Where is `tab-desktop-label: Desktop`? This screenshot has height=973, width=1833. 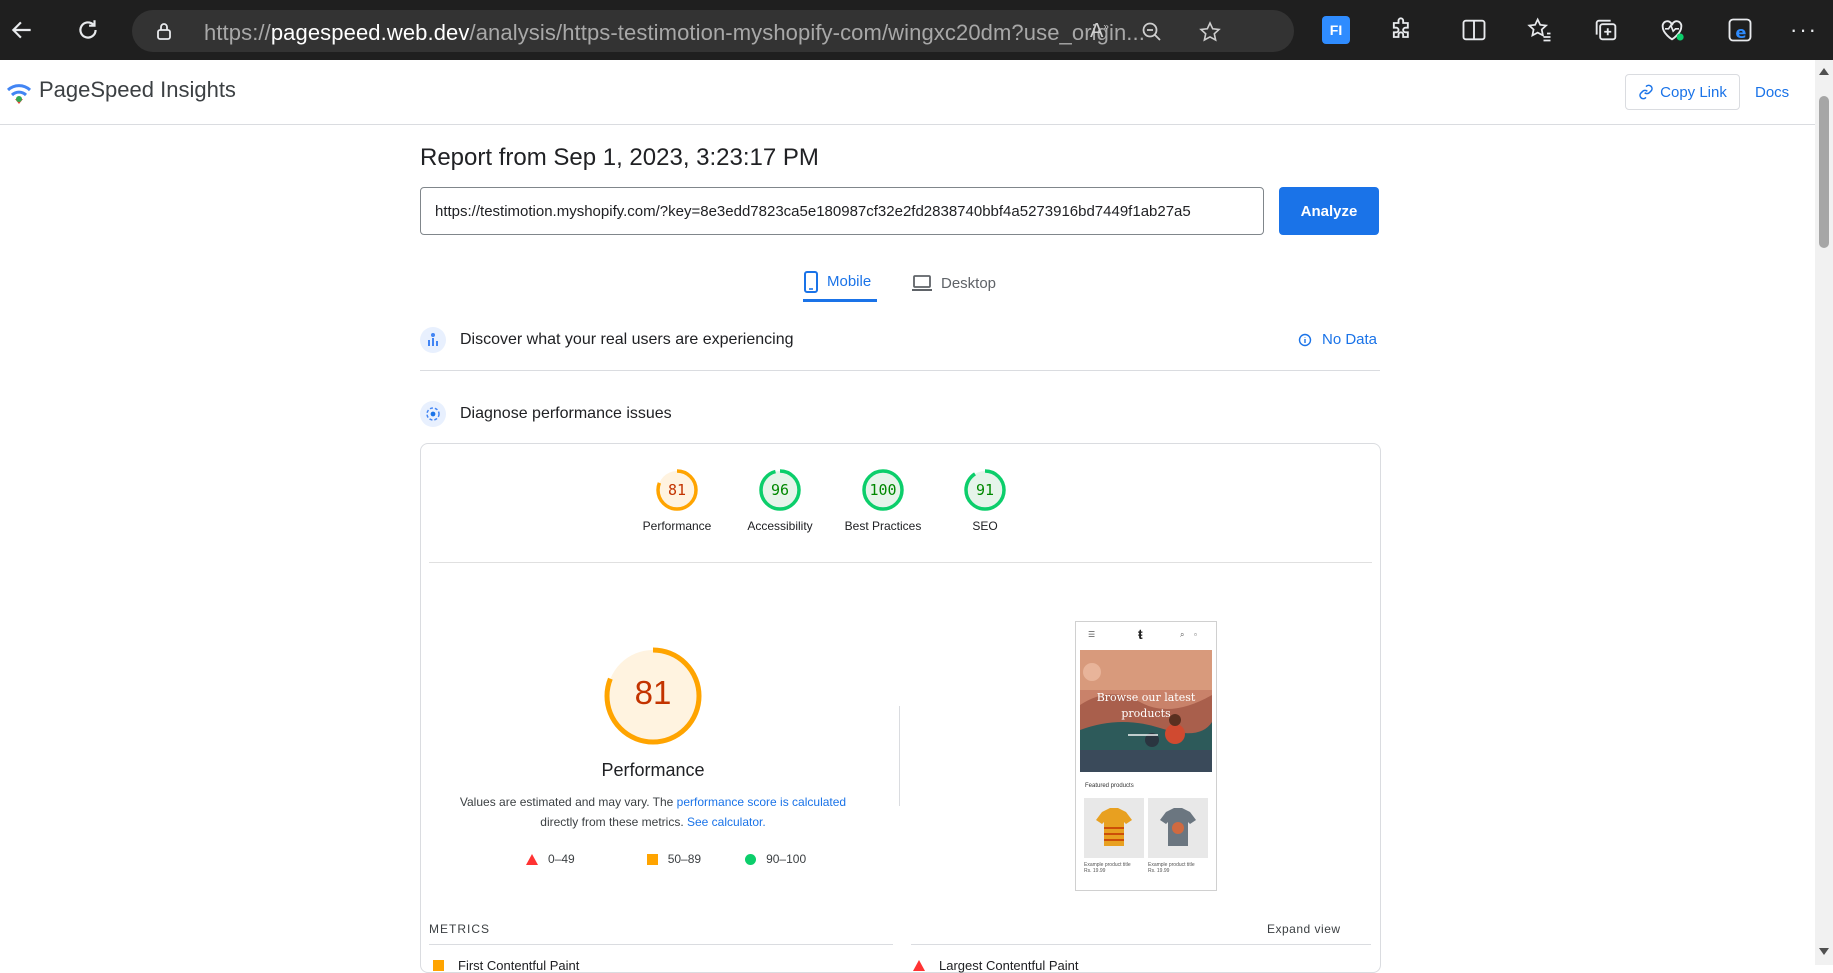
tab-desktop-label: Desktop is located at coordinates (969, 283).